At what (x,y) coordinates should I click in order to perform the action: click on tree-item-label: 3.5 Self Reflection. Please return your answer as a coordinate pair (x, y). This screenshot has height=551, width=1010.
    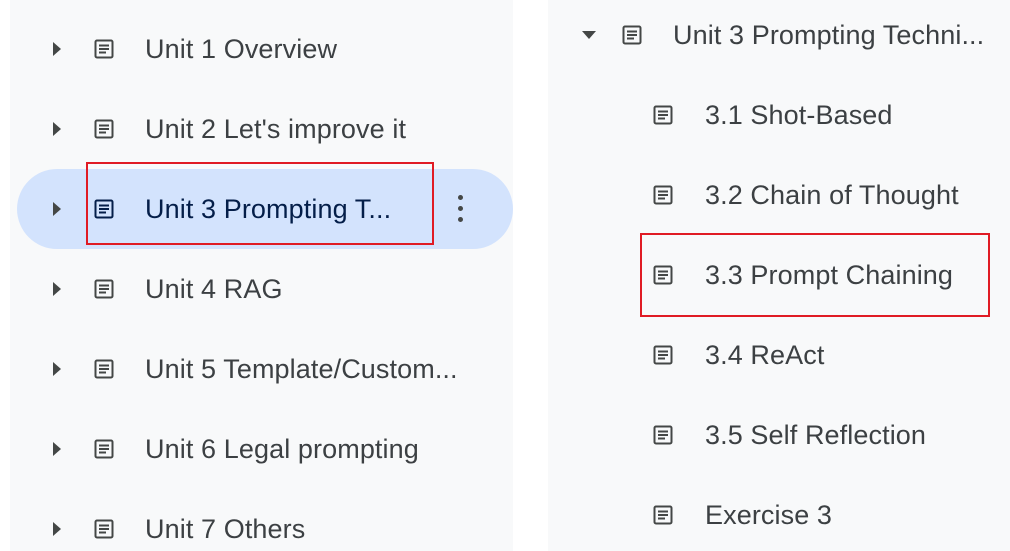
    Looking at the image, I should click on (816, 435).